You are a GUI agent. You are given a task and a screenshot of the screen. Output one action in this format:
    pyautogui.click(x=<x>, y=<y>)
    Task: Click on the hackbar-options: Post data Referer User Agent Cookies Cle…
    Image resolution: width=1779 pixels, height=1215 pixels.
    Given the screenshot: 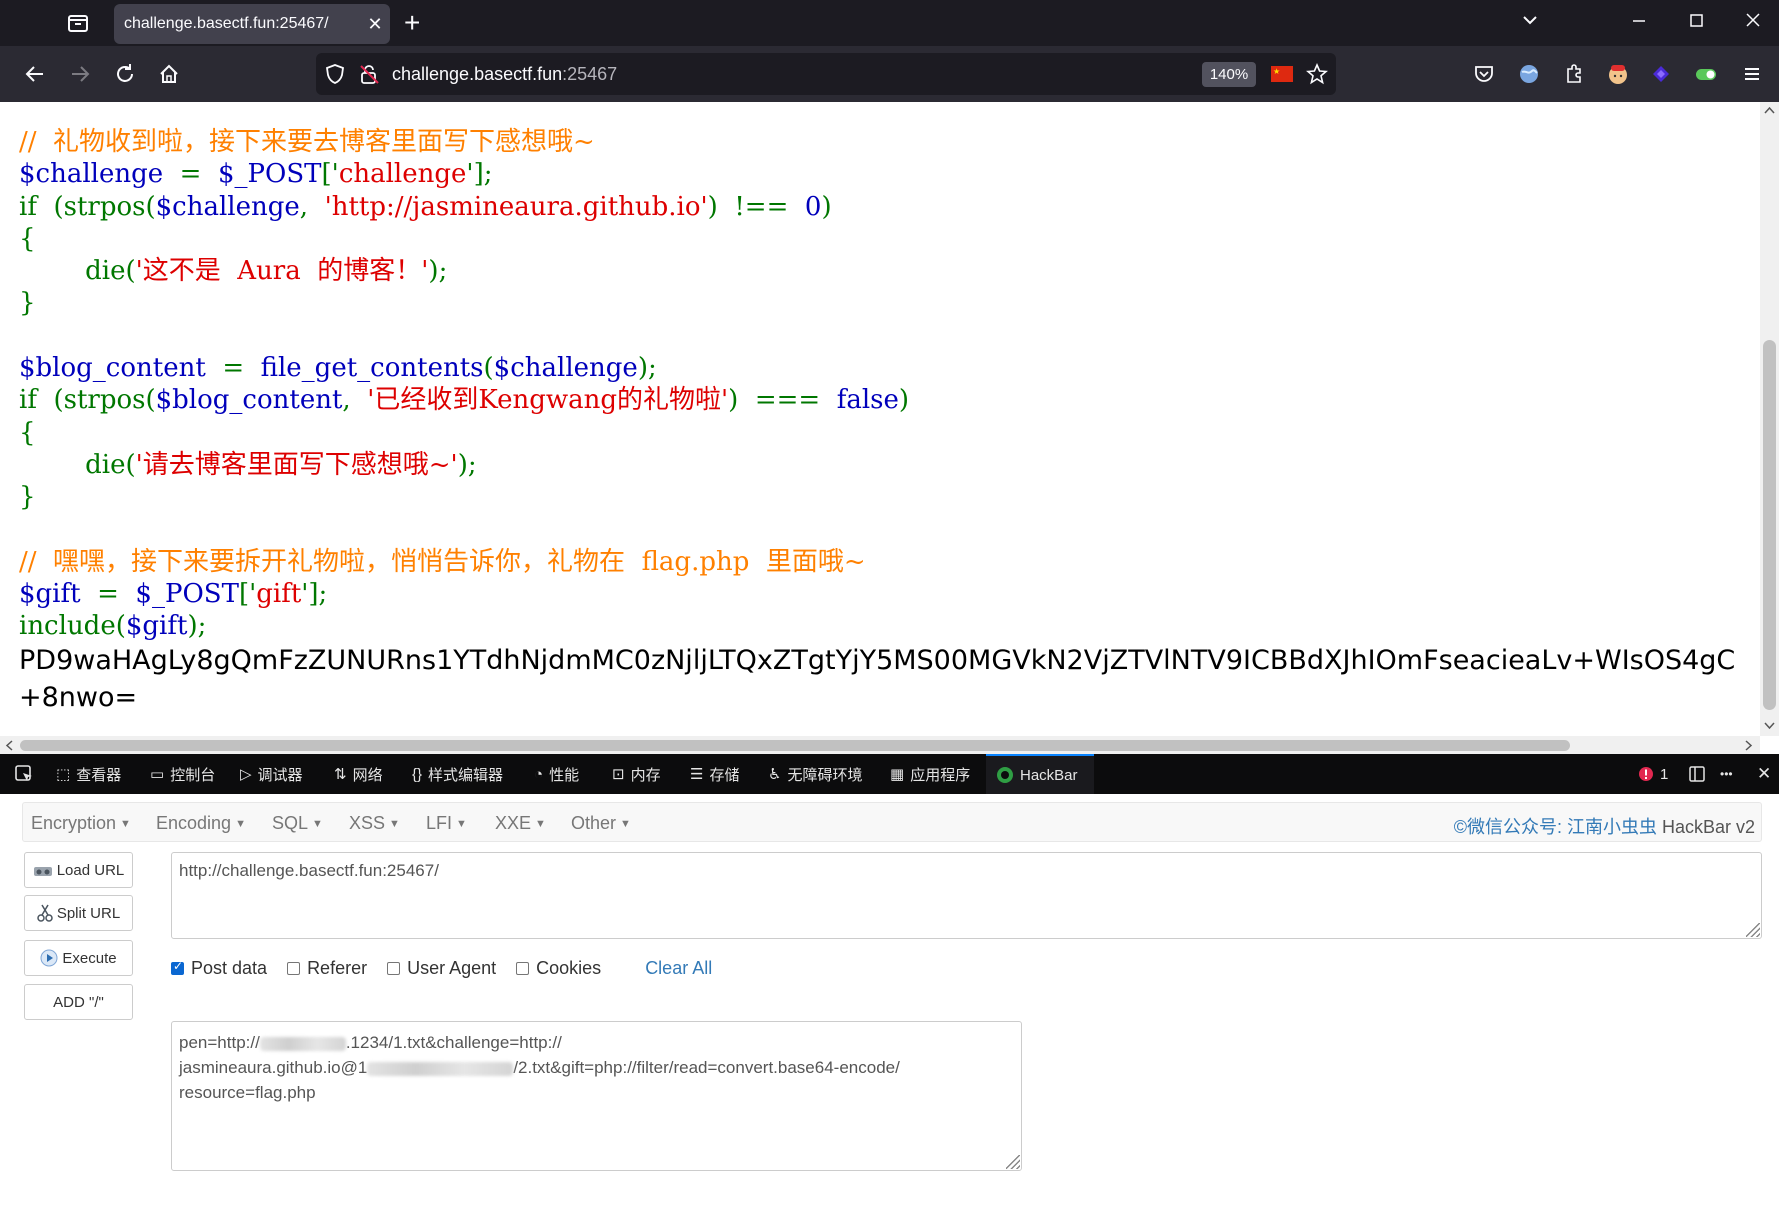 What is the action you would take?
    pyautogui.click(x=441, y=968)
    